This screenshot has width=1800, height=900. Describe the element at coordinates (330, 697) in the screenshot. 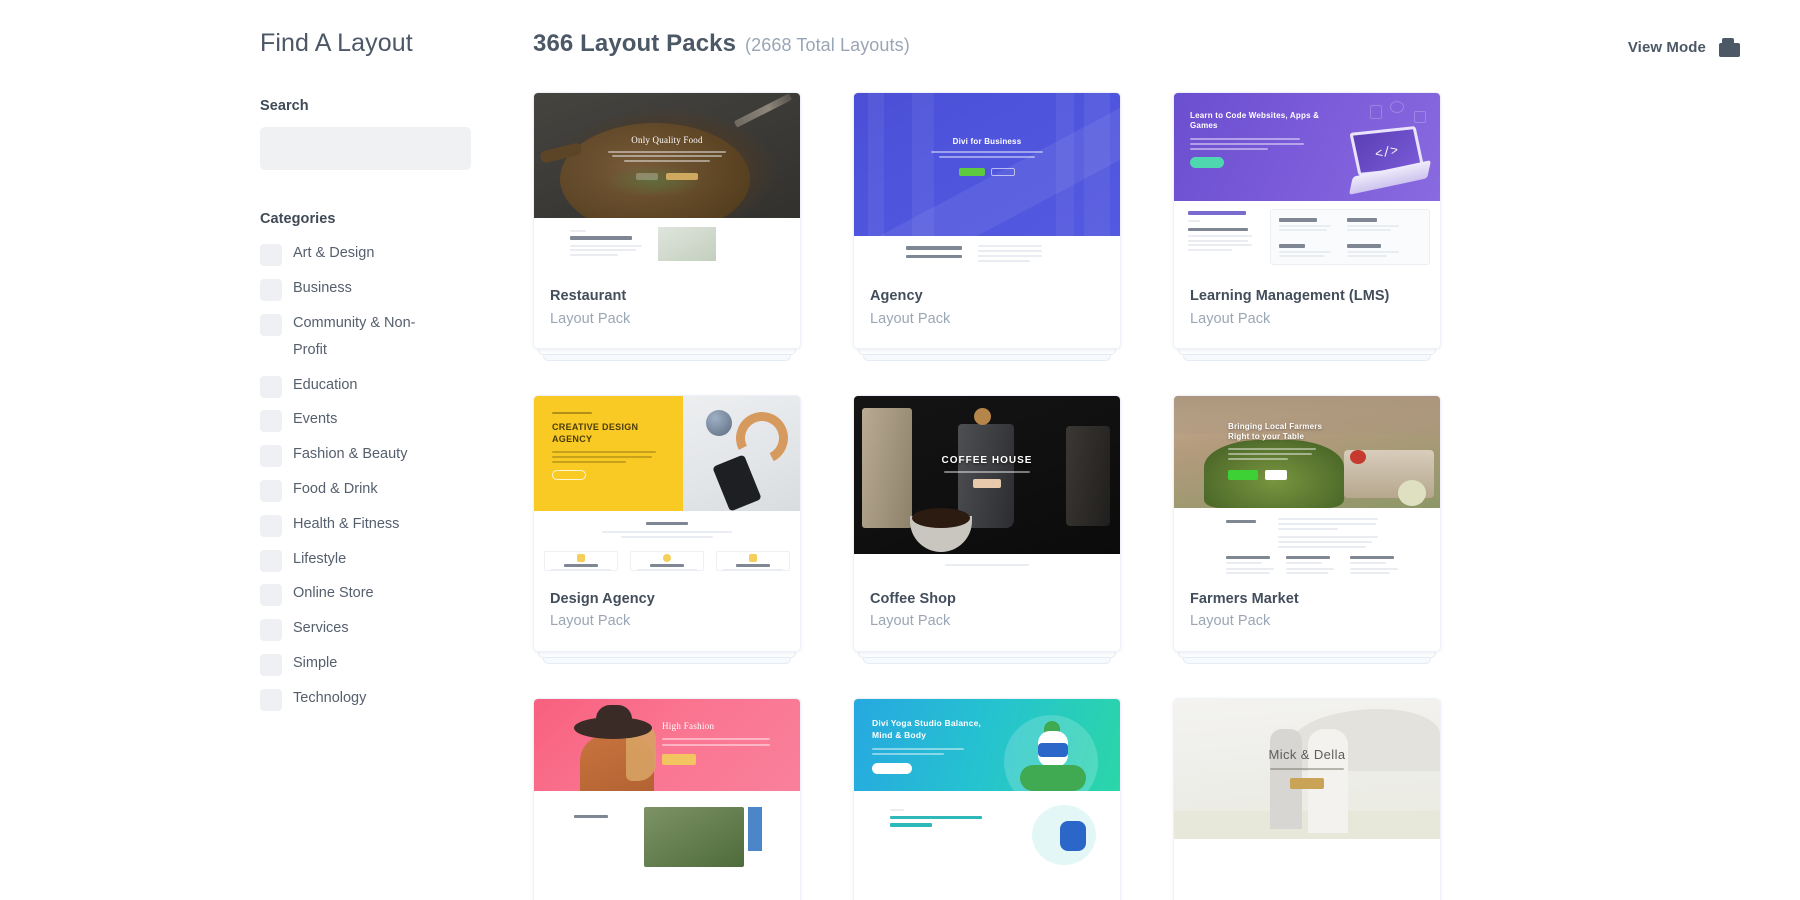

I see `category-label: Technology` at that location.